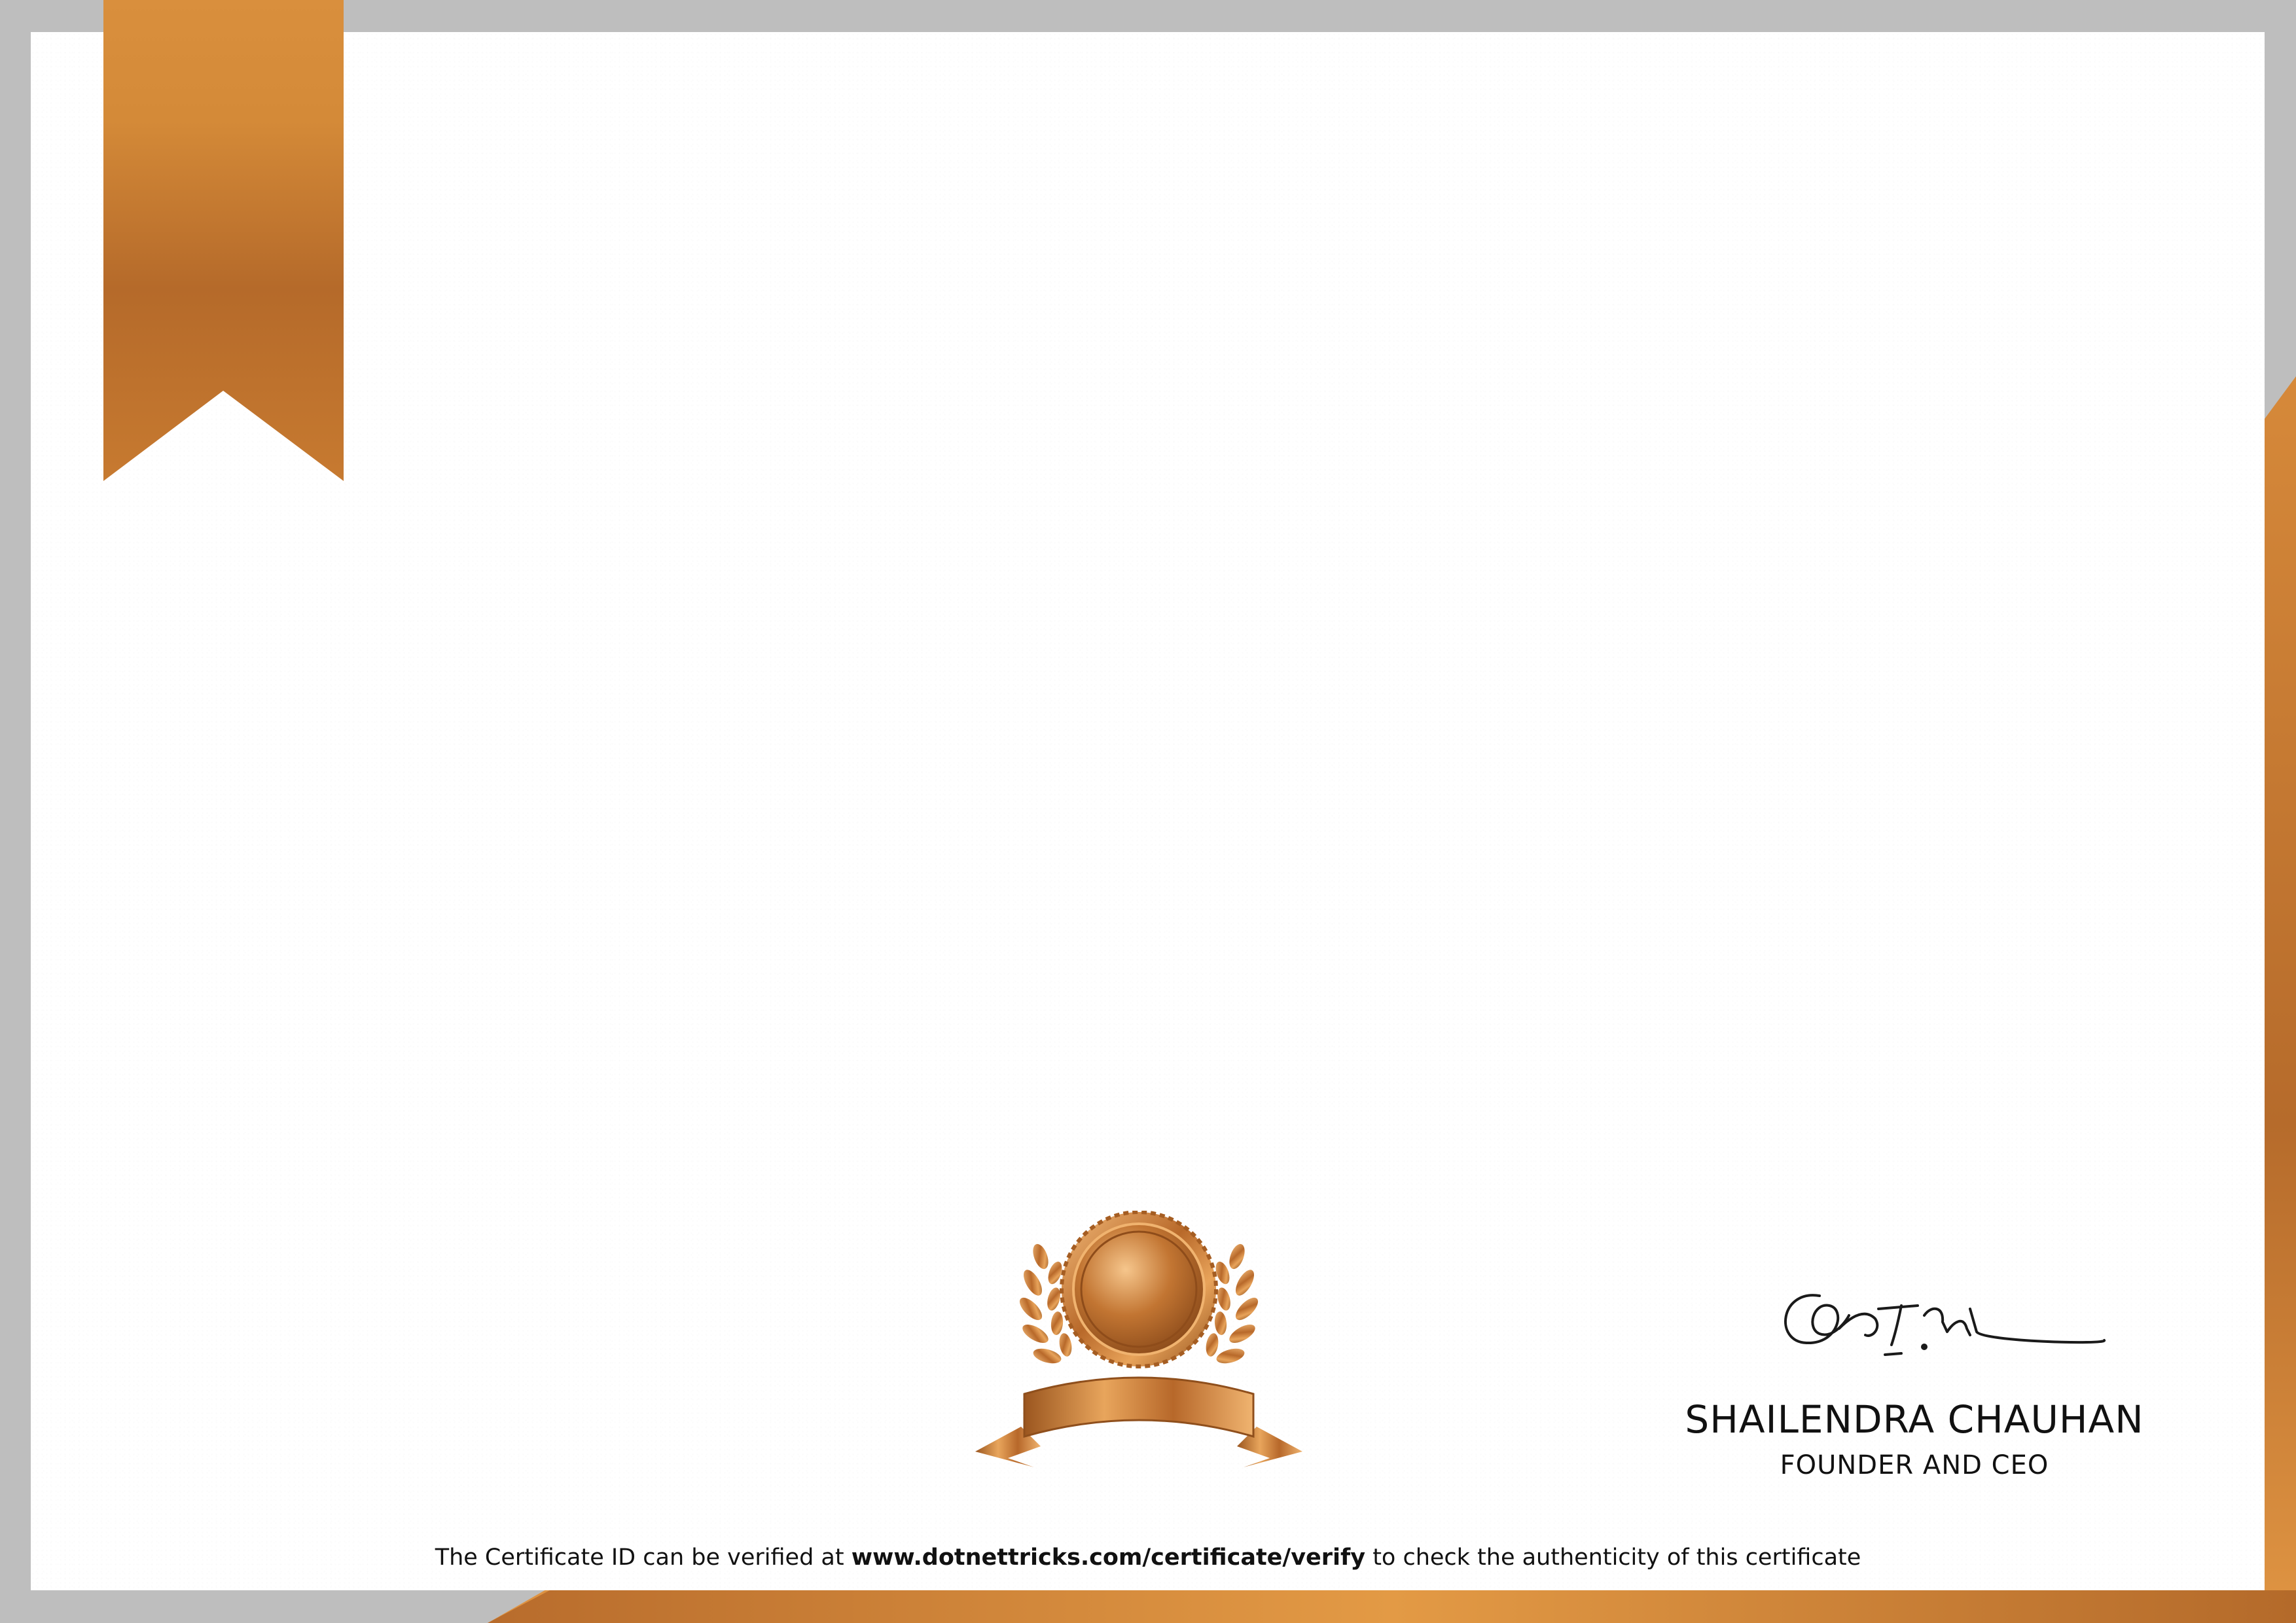 The height and width of the screenshot is (1623, 2296). I want to click on award-seal-icon, so click(1138, 1339).